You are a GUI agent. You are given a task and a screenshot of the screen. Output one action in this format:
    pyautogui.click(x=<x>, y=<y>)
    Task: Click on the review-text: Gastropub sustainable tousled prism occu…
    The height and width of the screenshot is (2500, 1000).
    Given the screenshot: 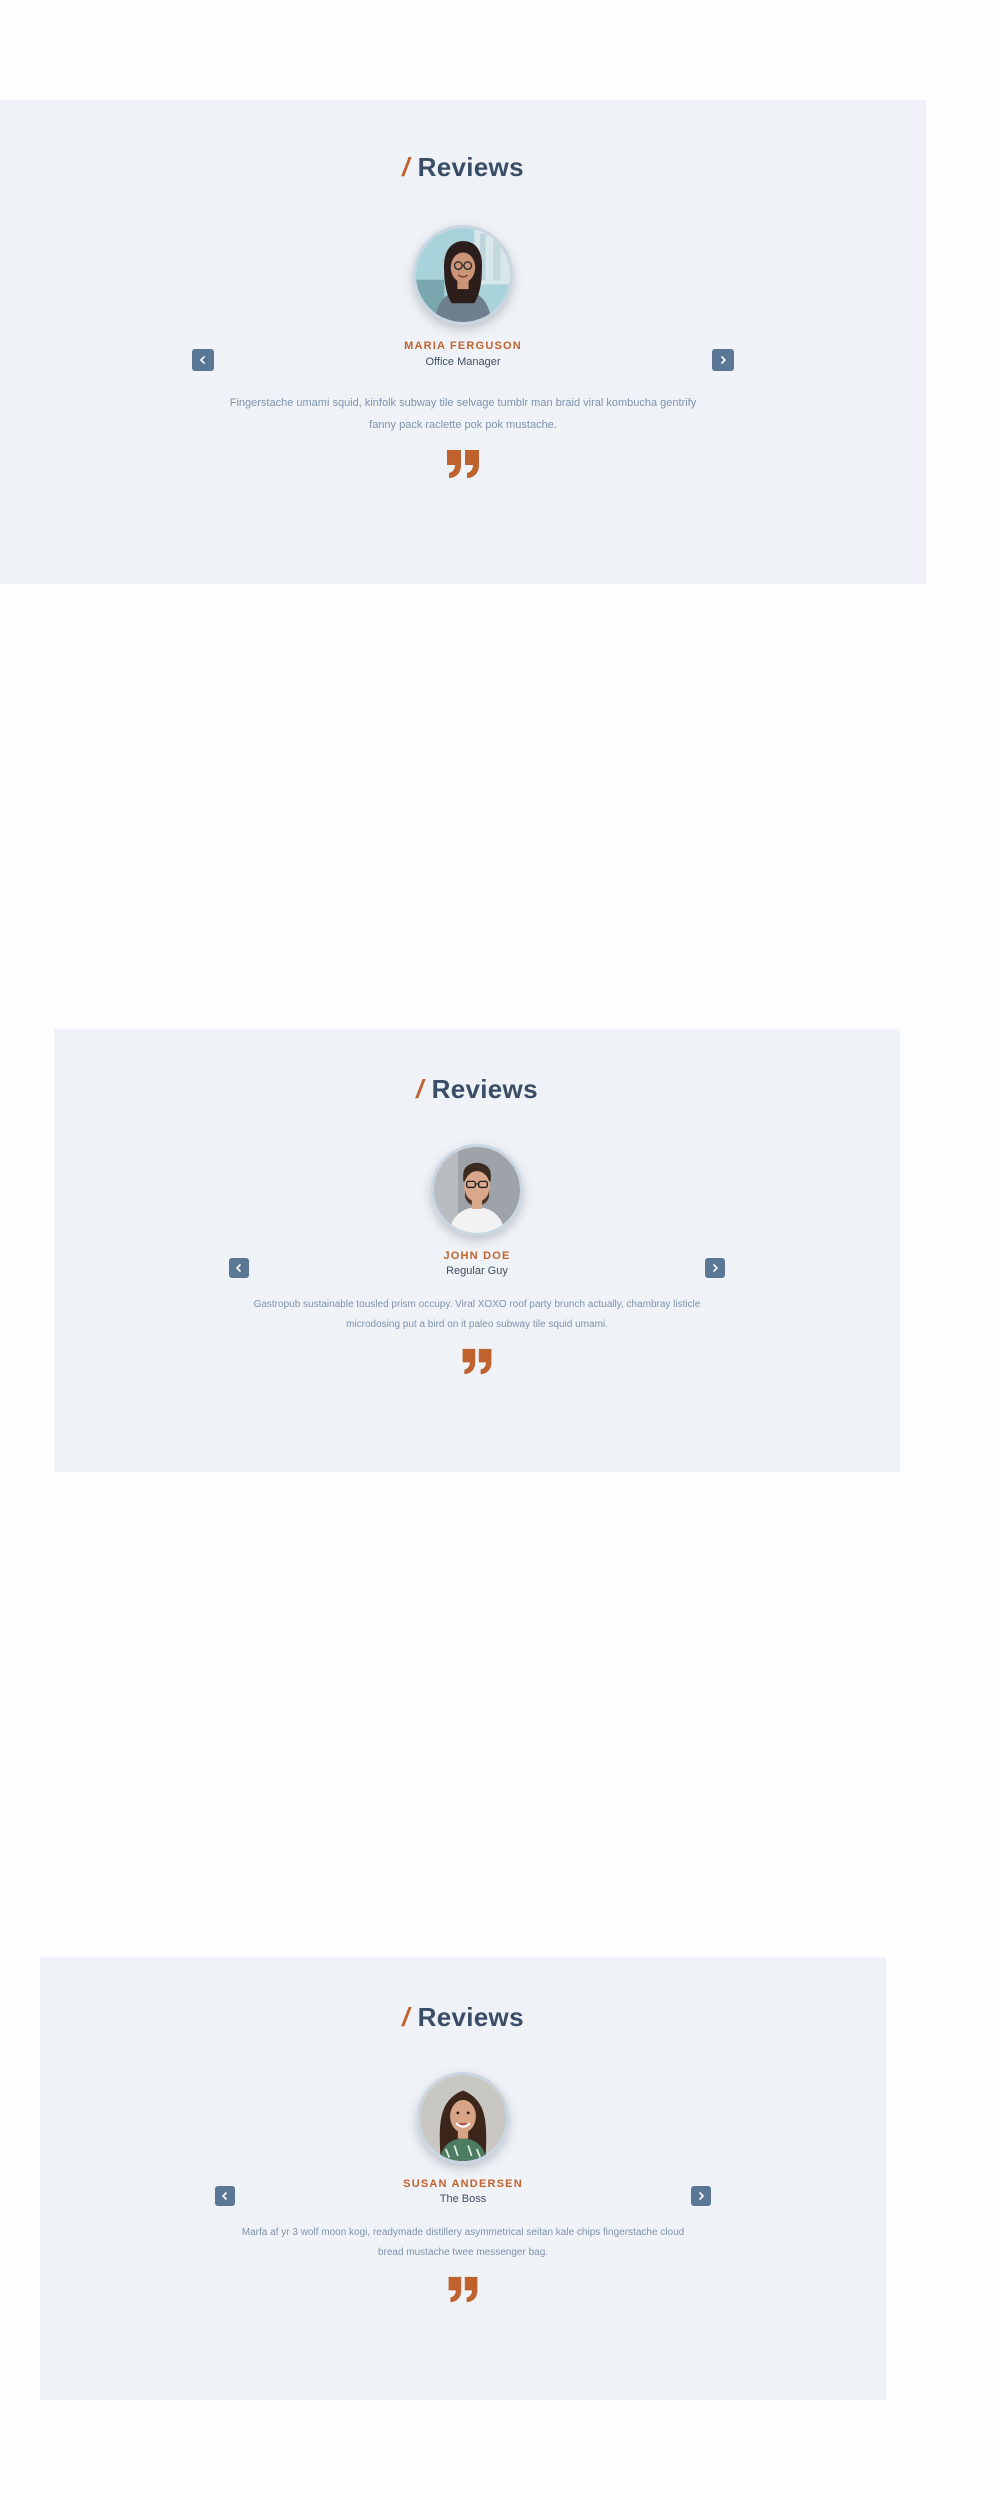 What is the action you would take?
    pyautogui.click(x=477, y=1314)
    